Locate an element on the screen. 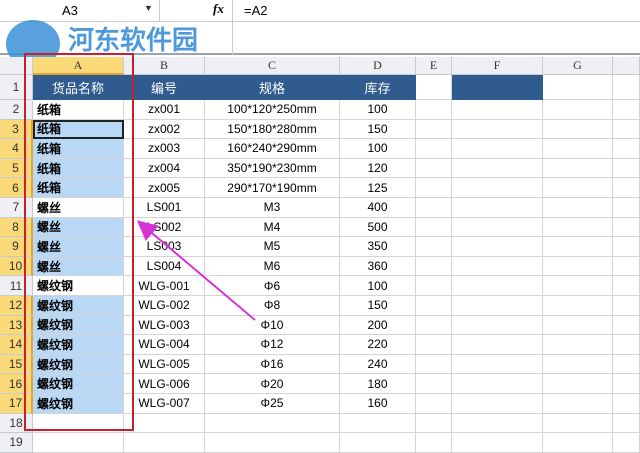 The width and height of the screenshot is (640, 453). insert-function-icon: fx is located at coordinates (218, 9).